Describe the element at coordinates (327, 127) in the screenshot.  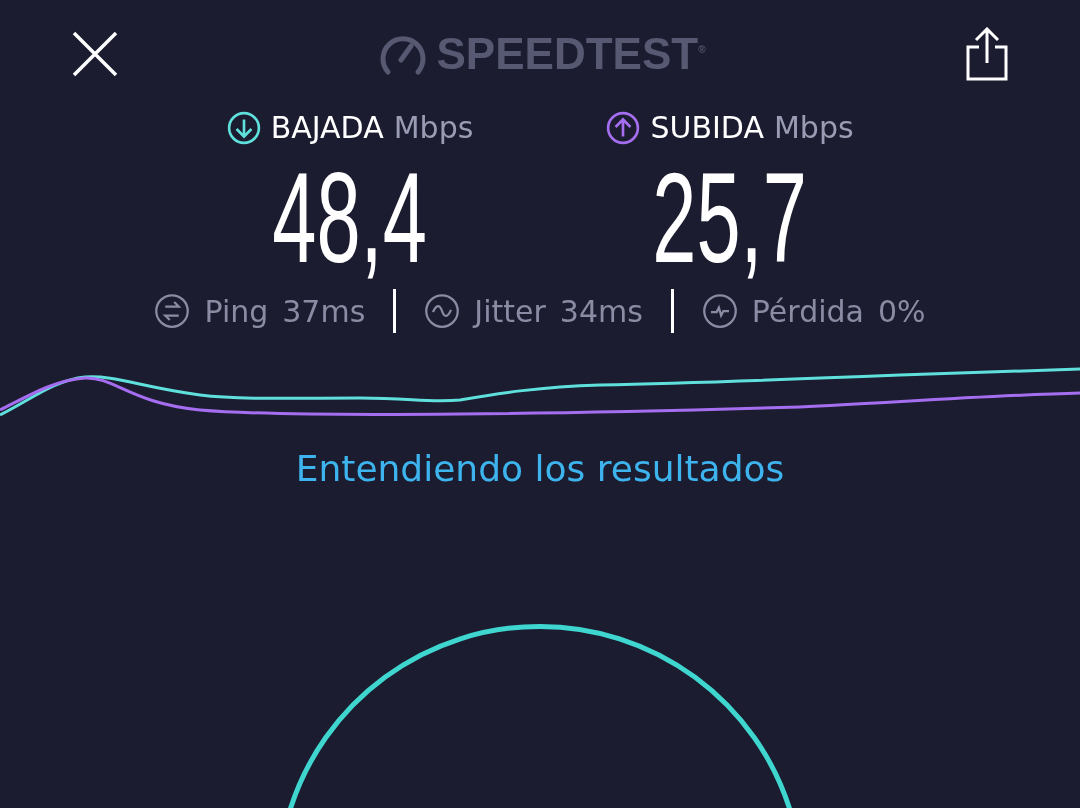
I see `result-label: BAJADA` at that location.